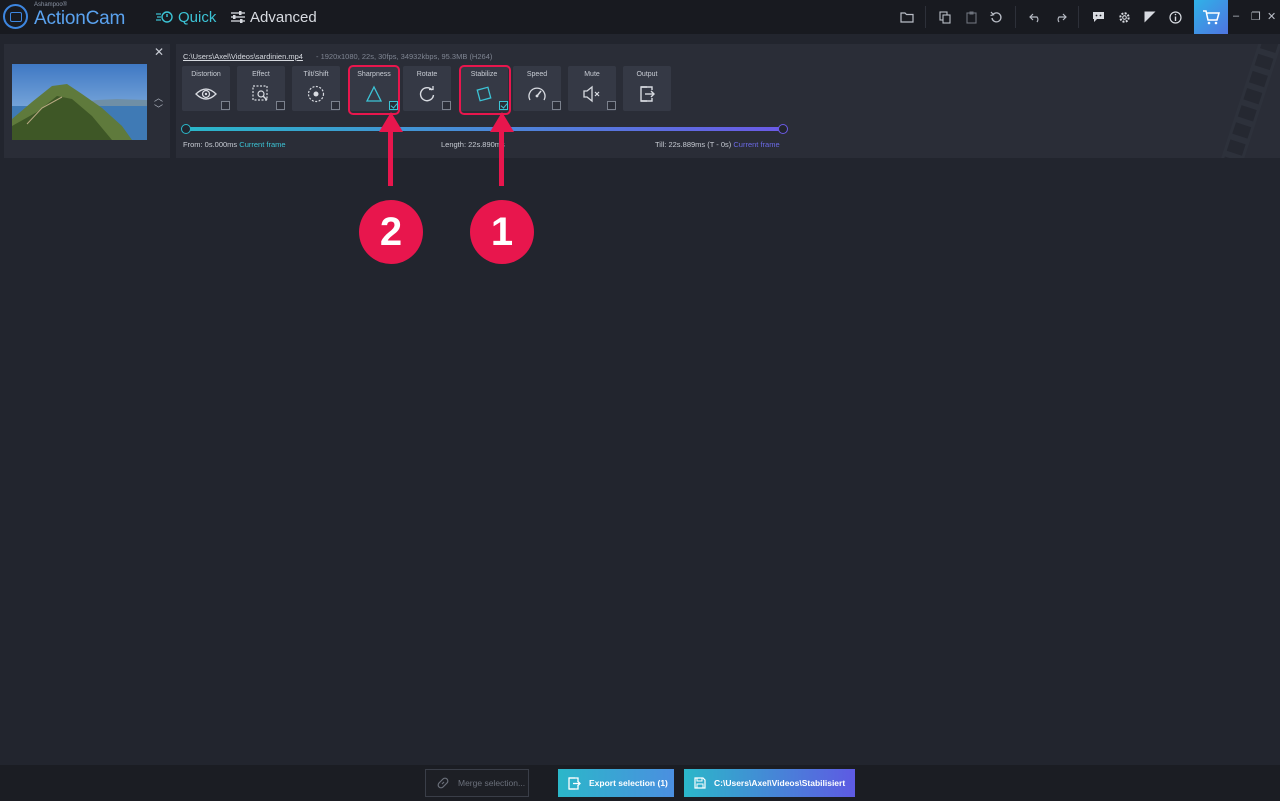  What do you see at coordinates (783, 129) in the screenshot?
I see `timeline-end-handle` at bounding box center [783, 129].